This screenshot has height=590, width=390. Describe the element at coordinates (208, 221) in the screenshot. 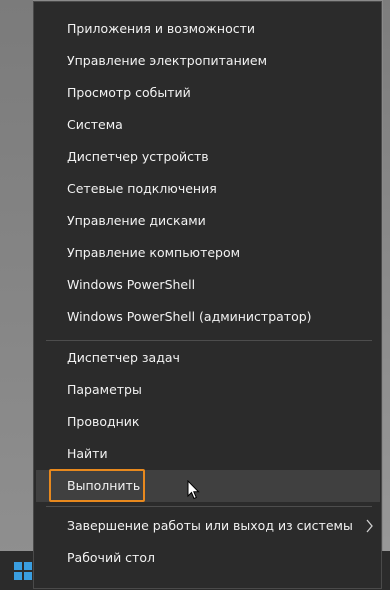

I see `menu-item-disk-management: Управление дисками` at that location.